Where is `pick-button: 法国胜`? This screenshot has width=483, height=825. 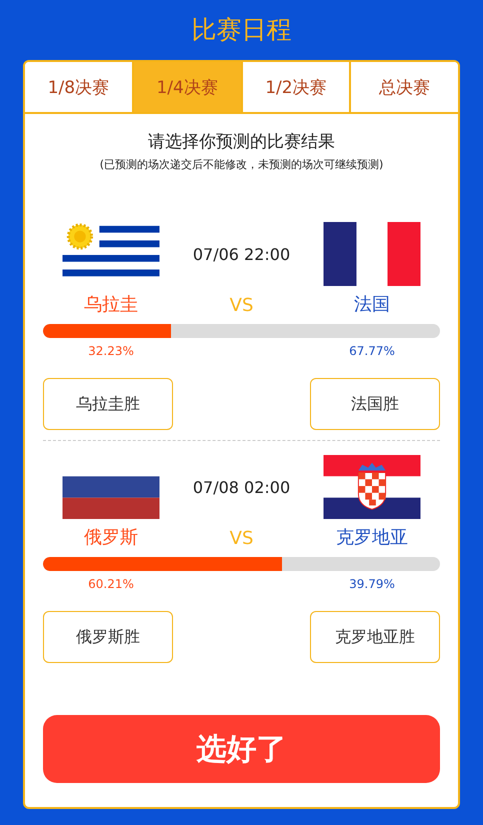 pick-button: 法国胜 is located at coordinates (375, 404).